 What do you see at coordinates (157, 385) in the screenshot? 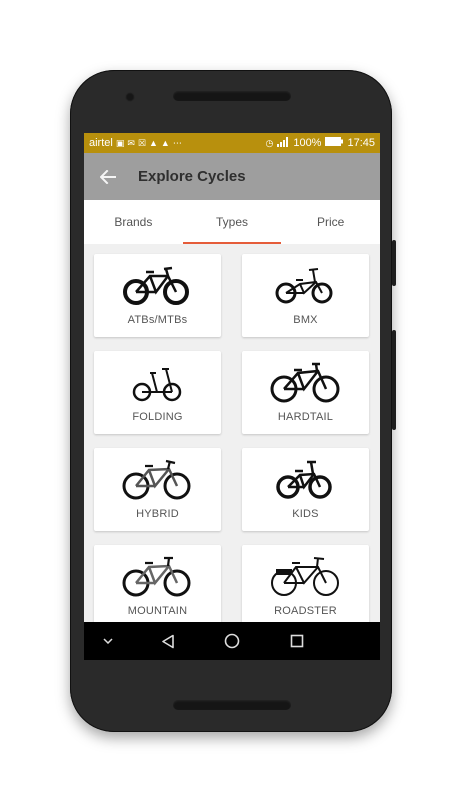
I see `folding-bicycle-image` at bounding box center [157, 385].